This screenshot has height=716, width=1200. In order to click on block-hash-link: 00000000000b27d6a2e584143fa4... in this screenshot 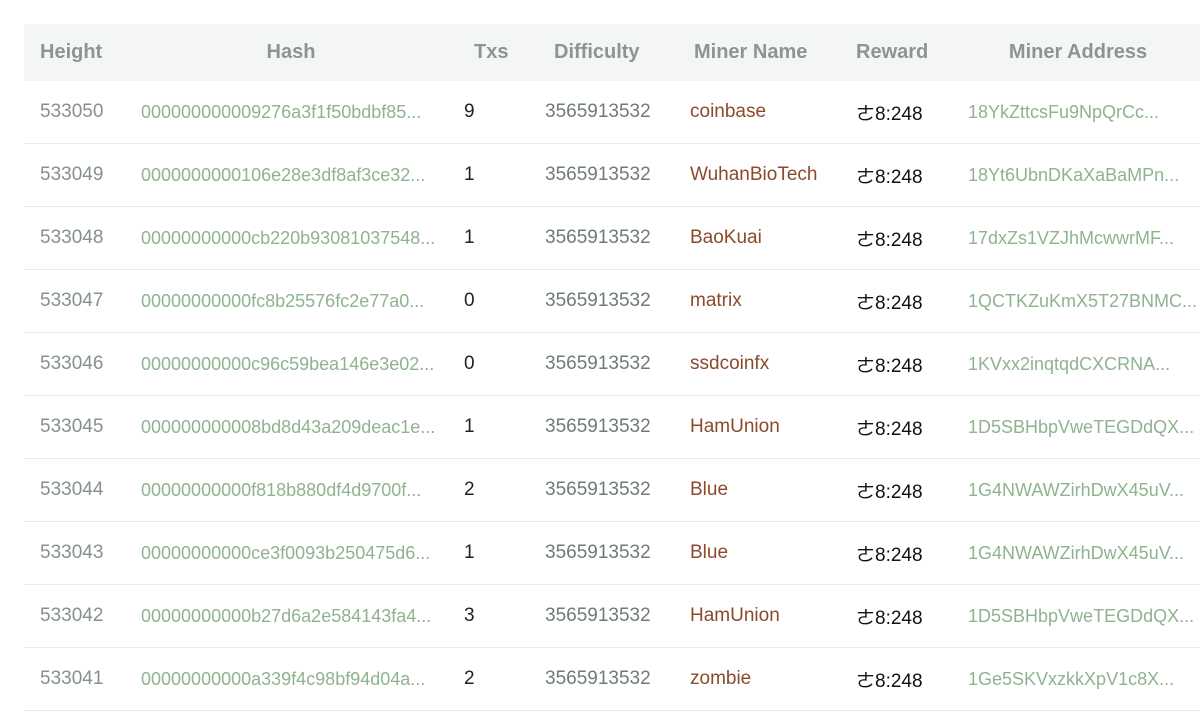, I will do `click(291, 616)`.